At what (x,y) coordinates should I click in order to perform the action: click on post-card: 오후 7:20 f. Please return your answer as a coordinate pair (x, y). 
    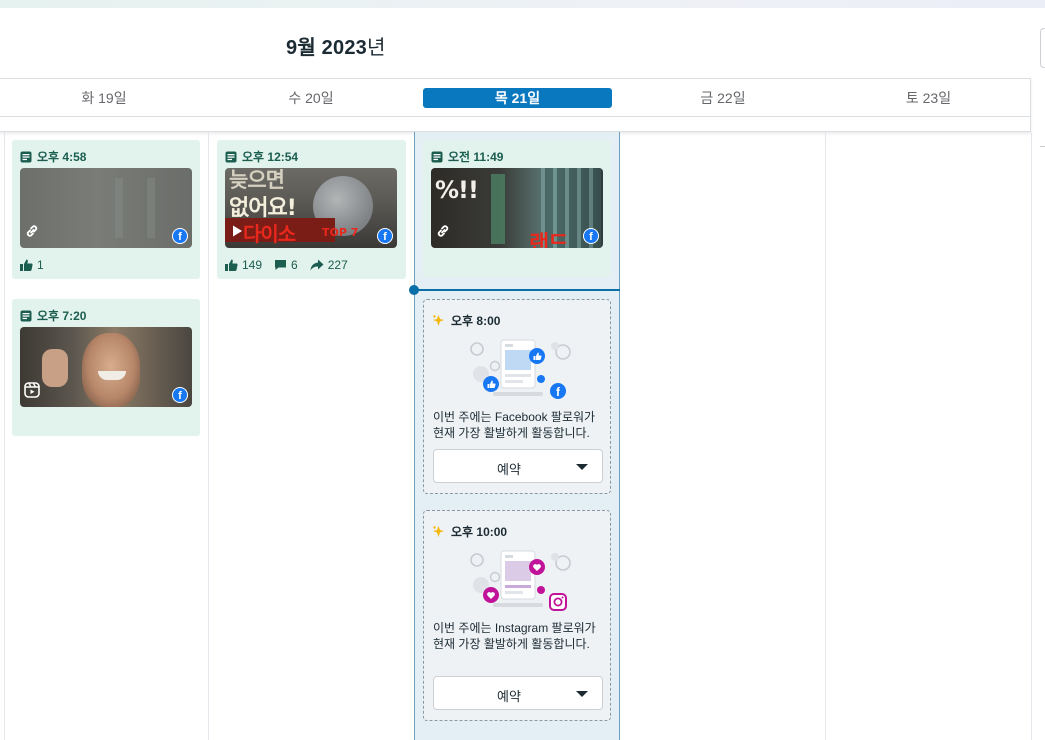
    Looking at the image, I should click on (106, 367).